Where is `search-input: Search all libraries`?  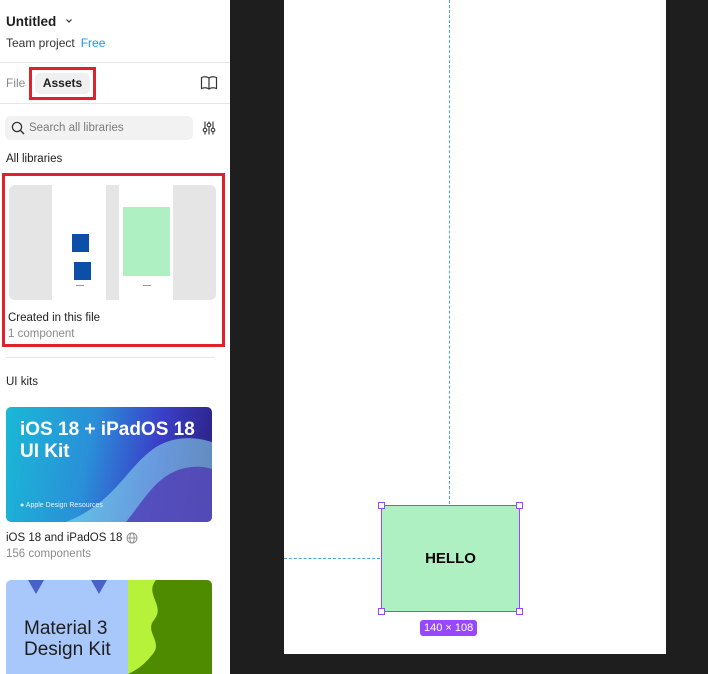 search-input: Search all libraries is located at coordinates (76, 128).